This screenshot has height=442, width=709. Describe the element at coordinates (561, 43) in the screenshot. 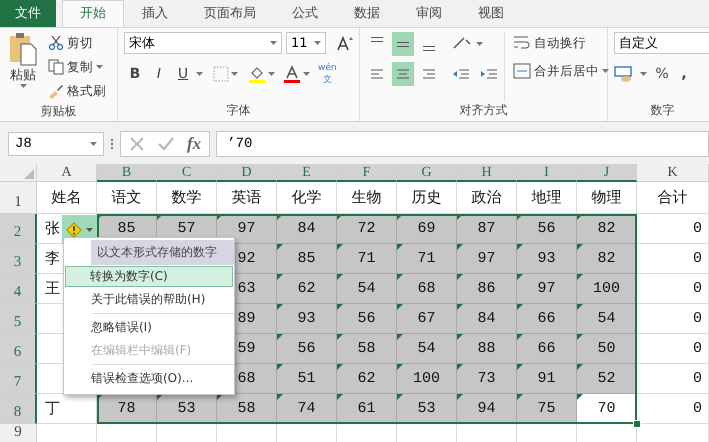

I see `wrap-text-button: 自动换行` at that location.